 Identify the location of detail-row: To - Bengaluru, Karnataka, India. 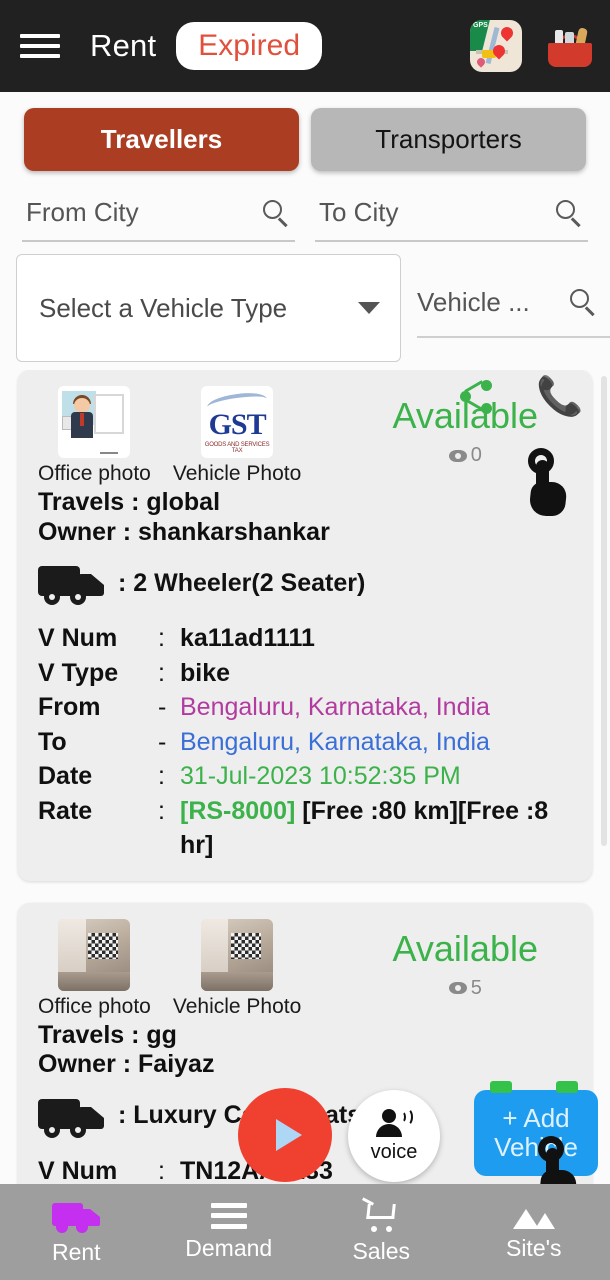
(305, 742).